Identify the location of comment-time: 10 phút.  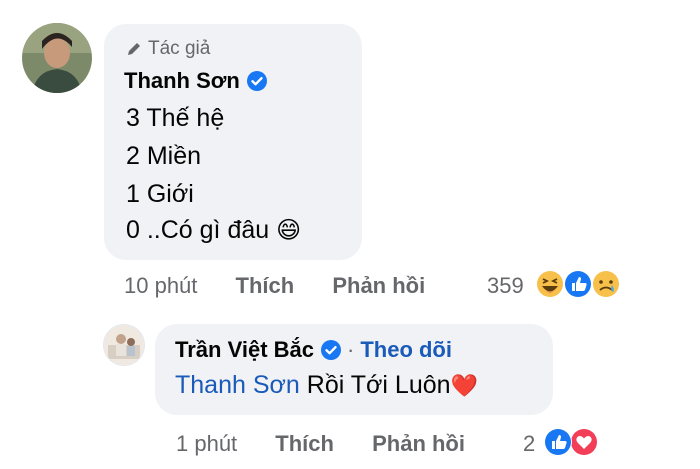
(160, 286).